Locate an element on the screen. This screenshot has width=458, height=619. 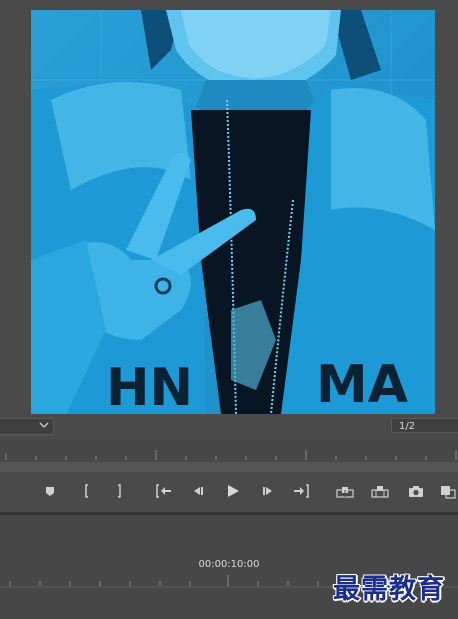
step-forward-button is located at coordinates (268, 491).